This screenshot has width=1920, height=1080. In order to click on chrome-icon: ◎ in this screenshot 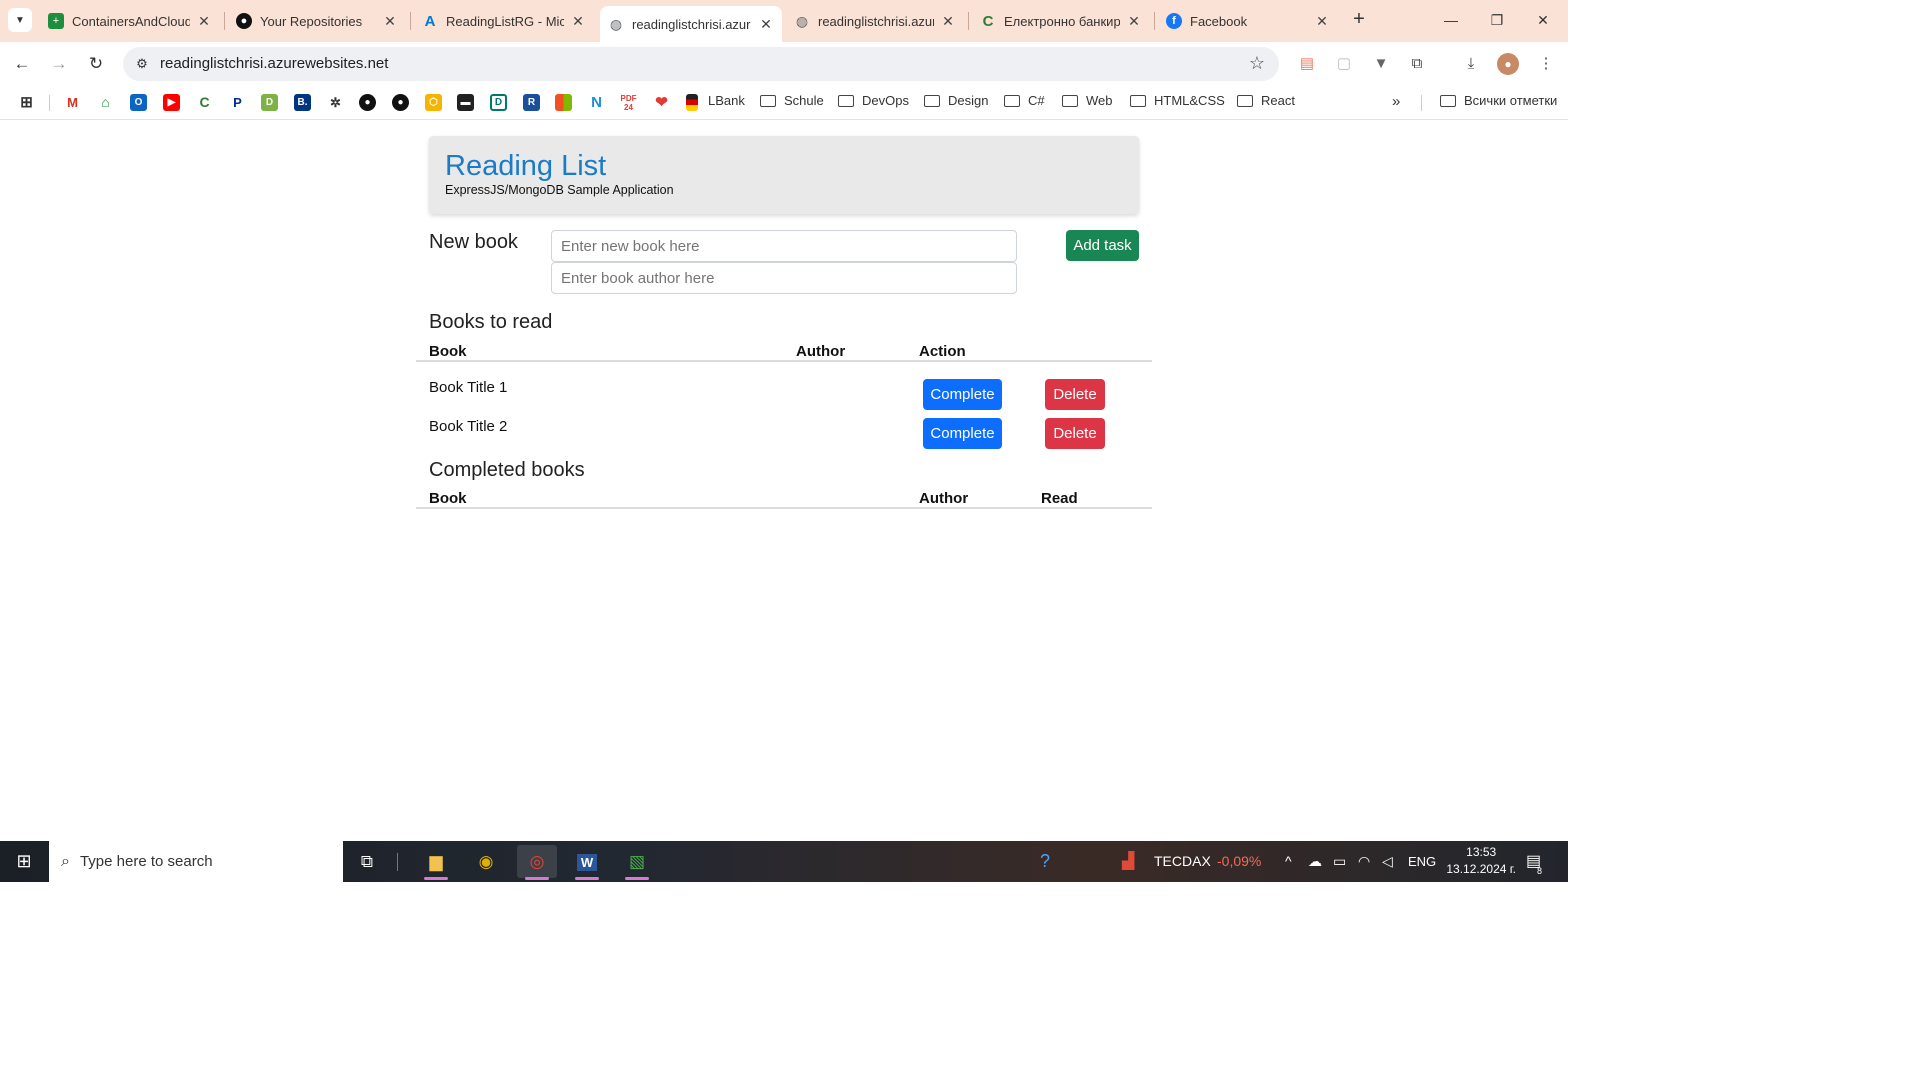, I will do `click(537, 862)`.